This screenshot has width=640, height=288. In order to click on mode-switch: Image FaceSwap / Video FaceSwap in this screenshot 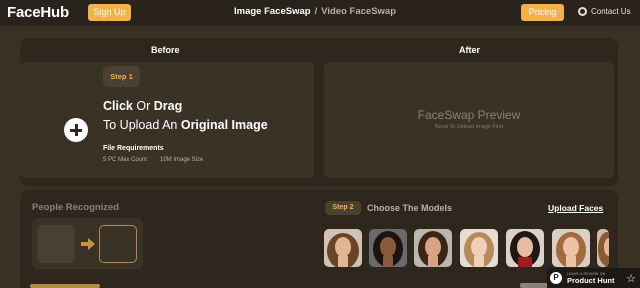, I will do `click(315, 11)`.